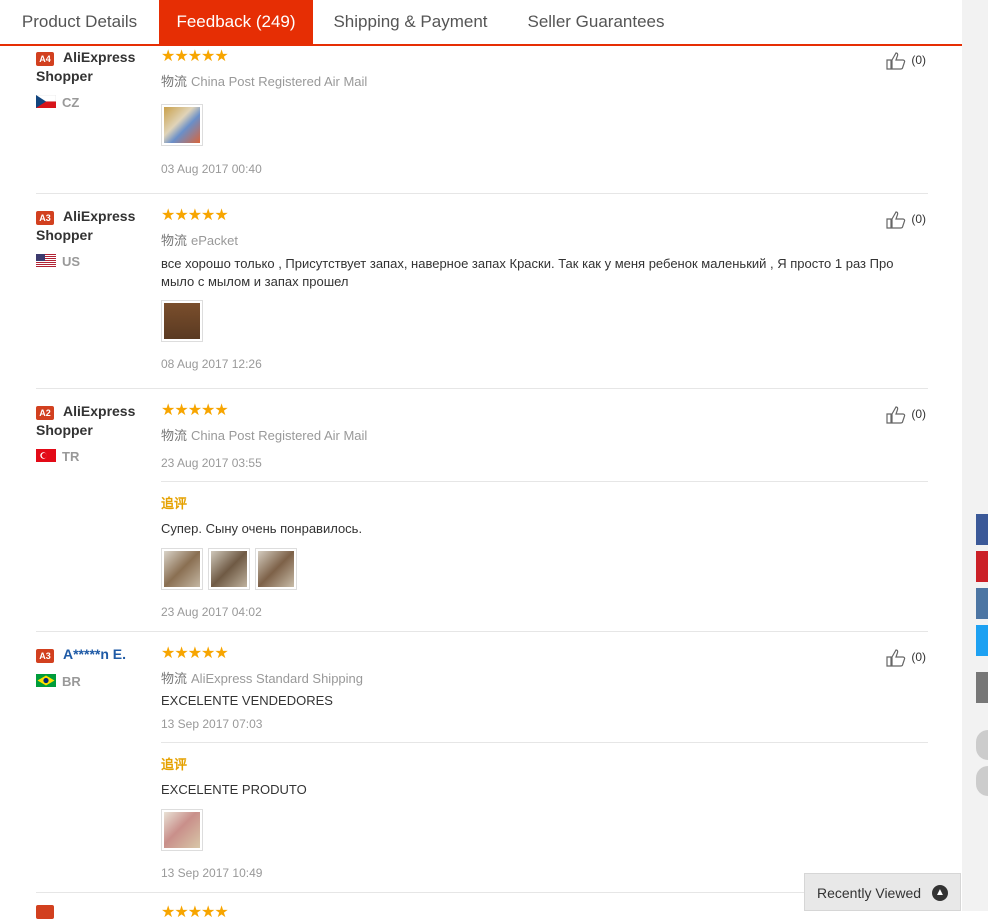  What do you see at coordinates (262, 528) in the screenshot?
I see `additional-feedback-text: Супер. Сыну очень понравилось.` at bounding box center [262, 528].